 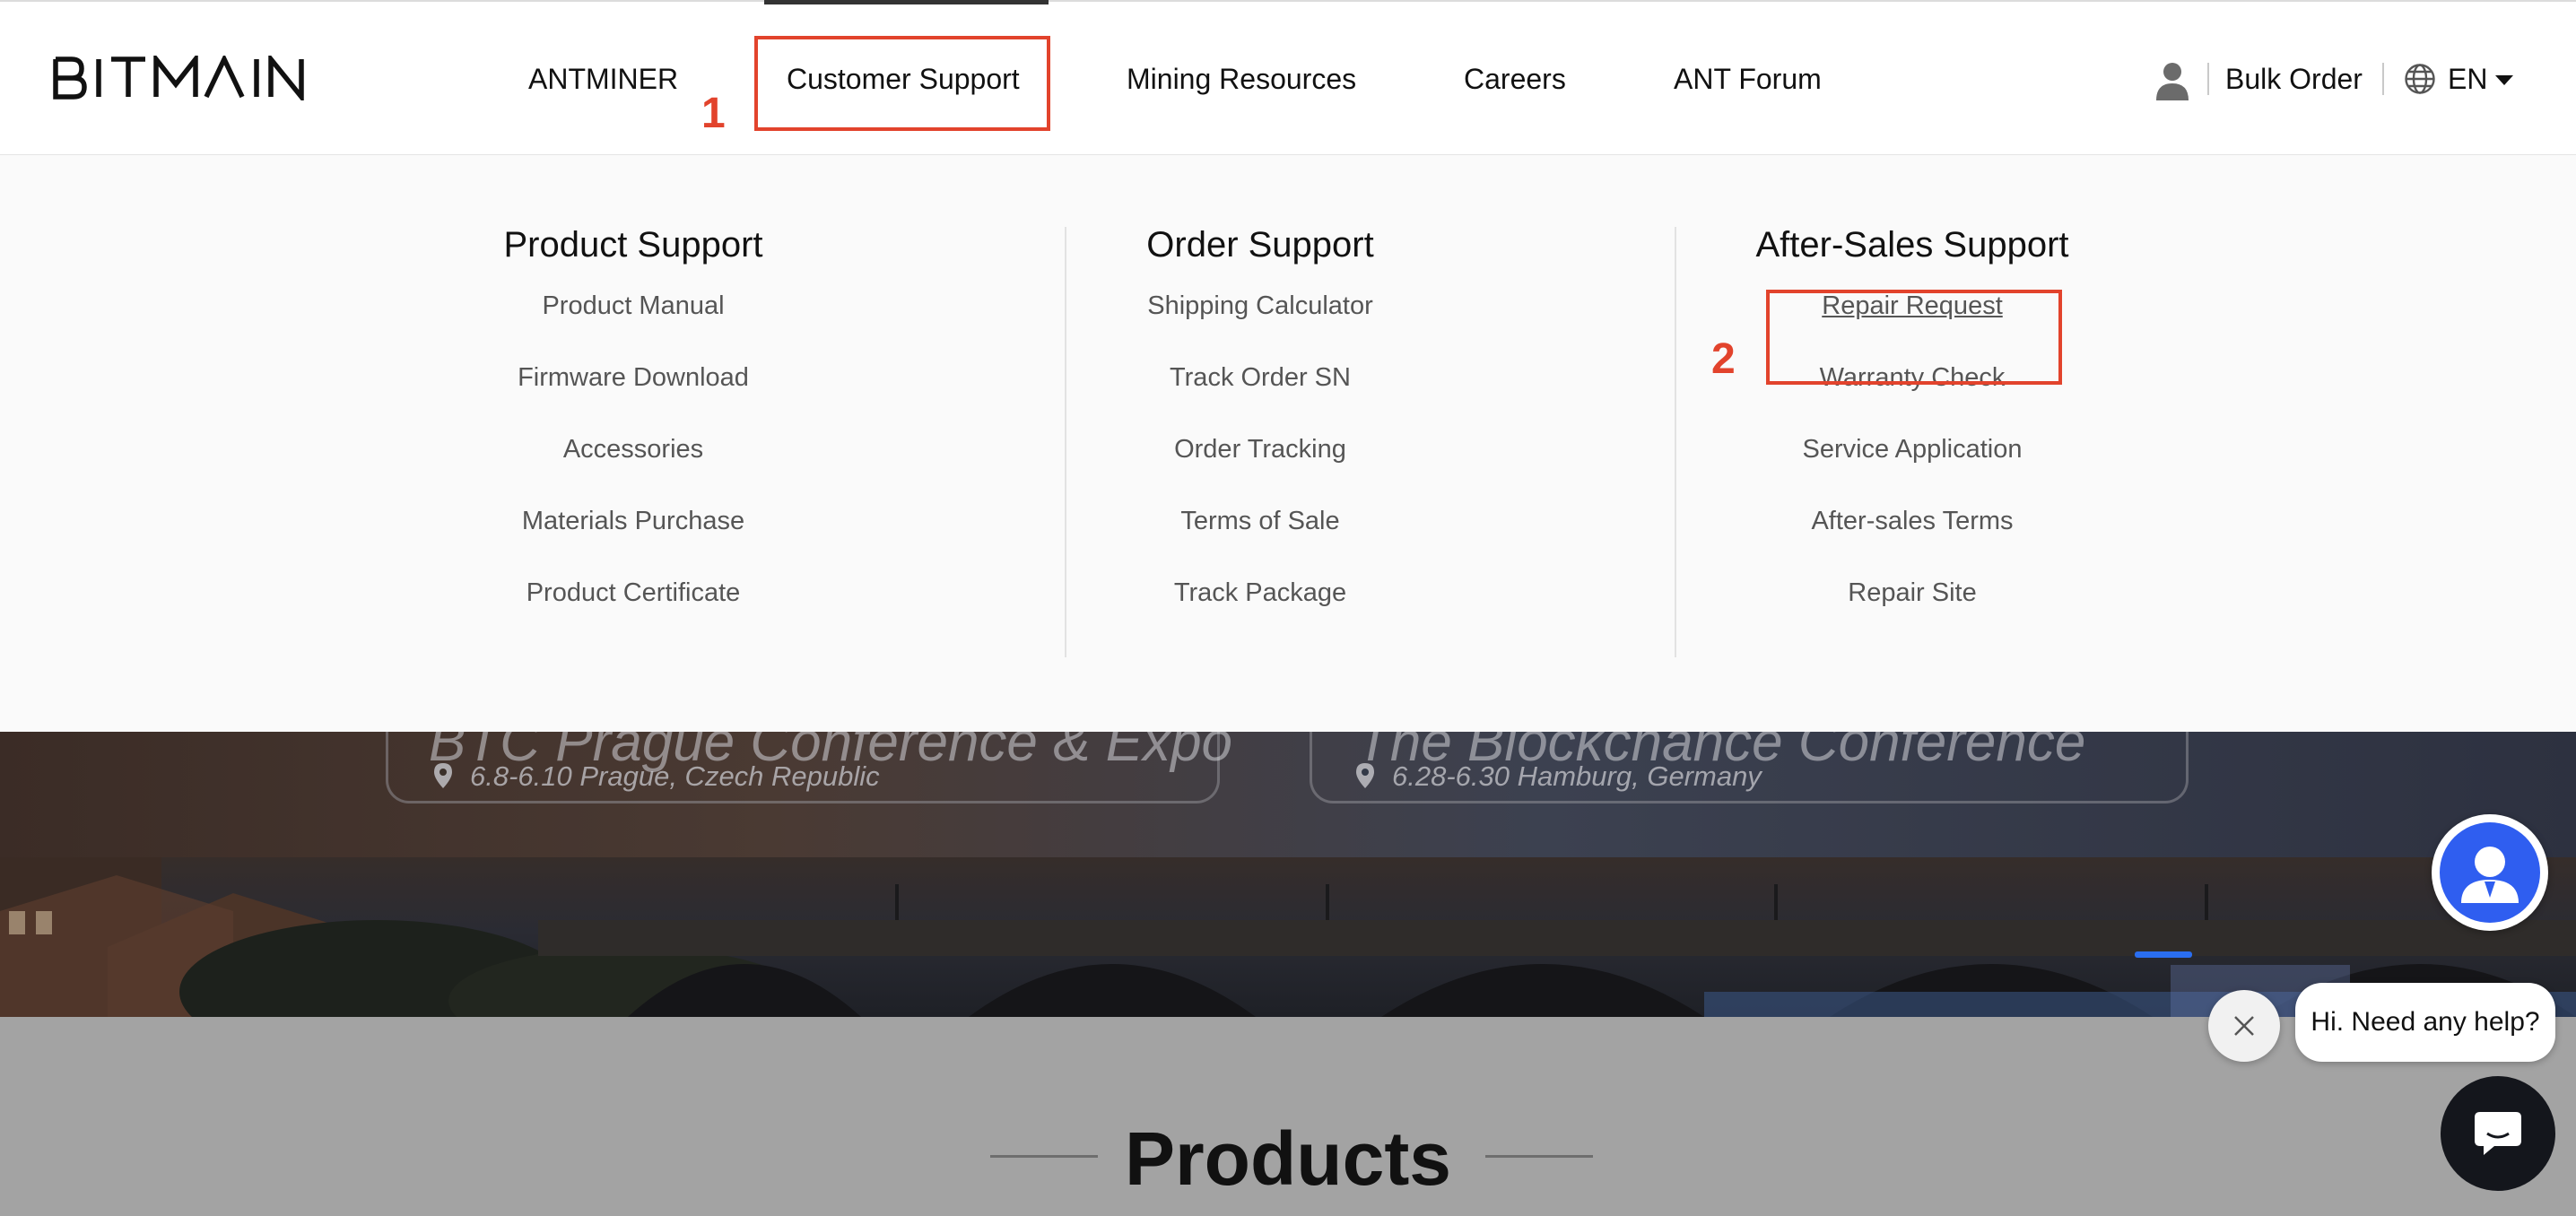 What do you see at coordinates (675, 776) in the screenshot?
I see `event-subtitle: 6.8-6.10 Prague, Czech Republic` at bounding box center [675, 776].